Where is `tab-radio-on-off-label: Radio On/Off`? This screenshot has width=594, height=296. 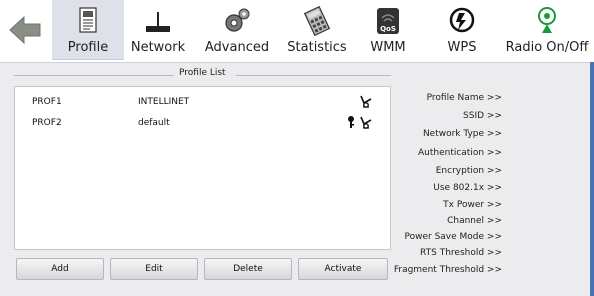 tab-radio-on-off-label: Radio On/Off is located at coordinates (547, 47).